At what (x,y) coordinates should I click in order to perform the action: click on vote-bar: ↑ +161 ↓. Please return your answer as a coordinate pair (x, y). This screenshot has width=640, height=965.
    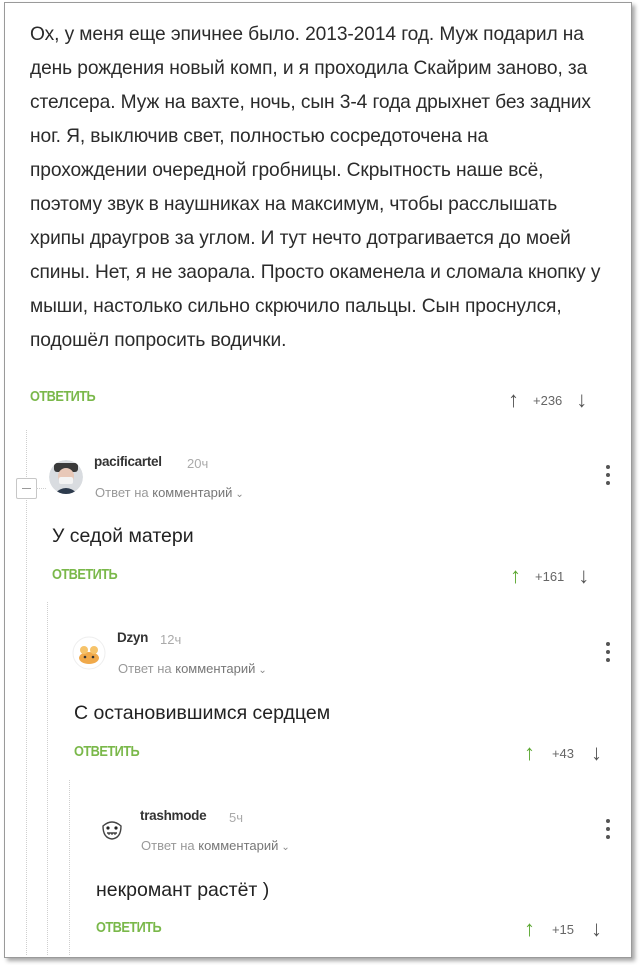
    Looking at the image, I should click on (549, 576).